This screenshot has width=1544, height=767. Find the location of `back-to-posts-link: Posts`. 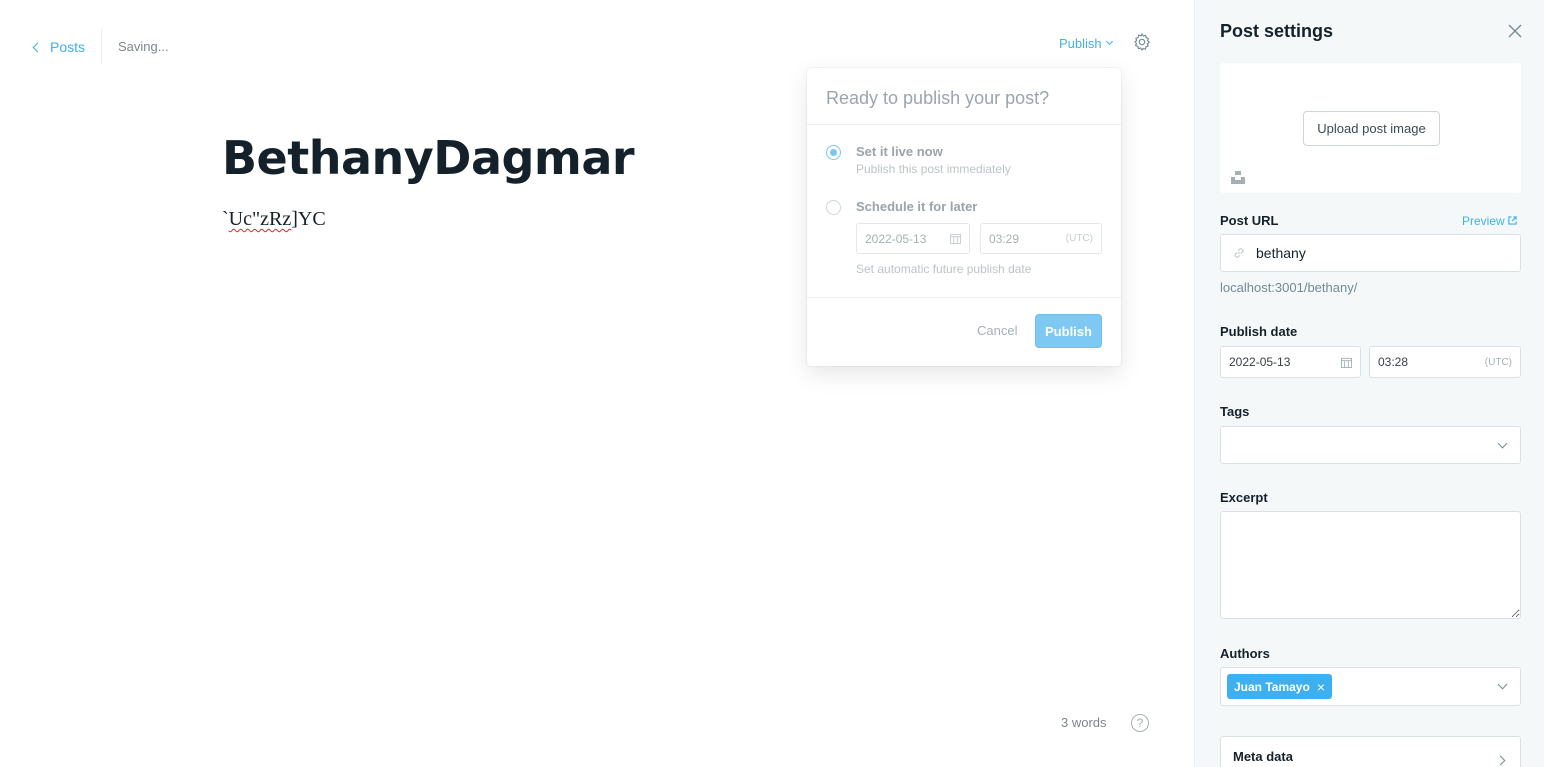

back-to-posts-link: Posts is located at coordinates (59, 46).